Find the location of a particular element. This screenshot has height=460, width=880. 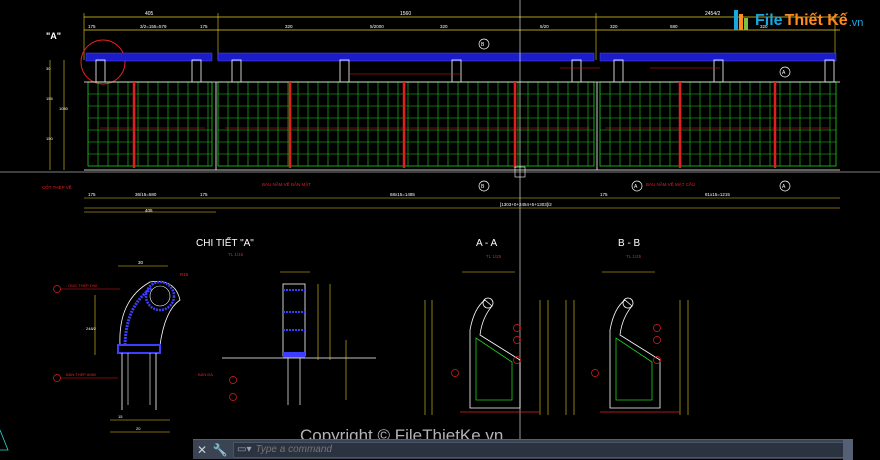

svg-text: R15 is located at coordinates (184, 274).